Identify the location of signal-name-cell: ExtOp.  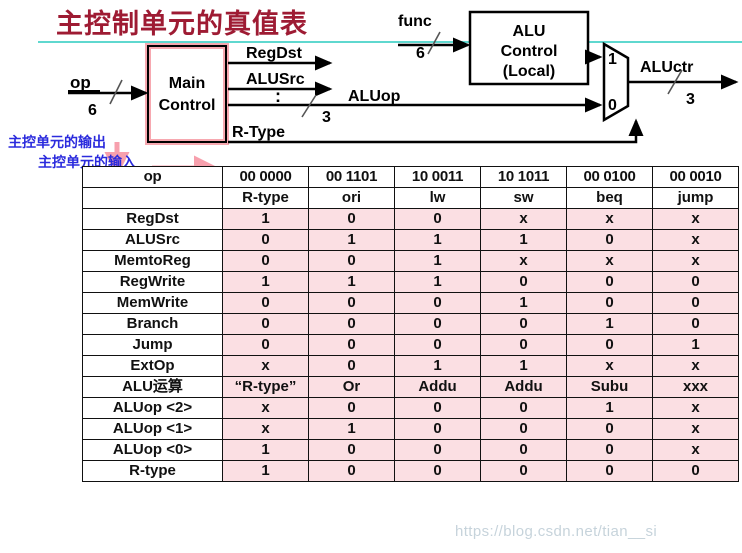
(152, 366).